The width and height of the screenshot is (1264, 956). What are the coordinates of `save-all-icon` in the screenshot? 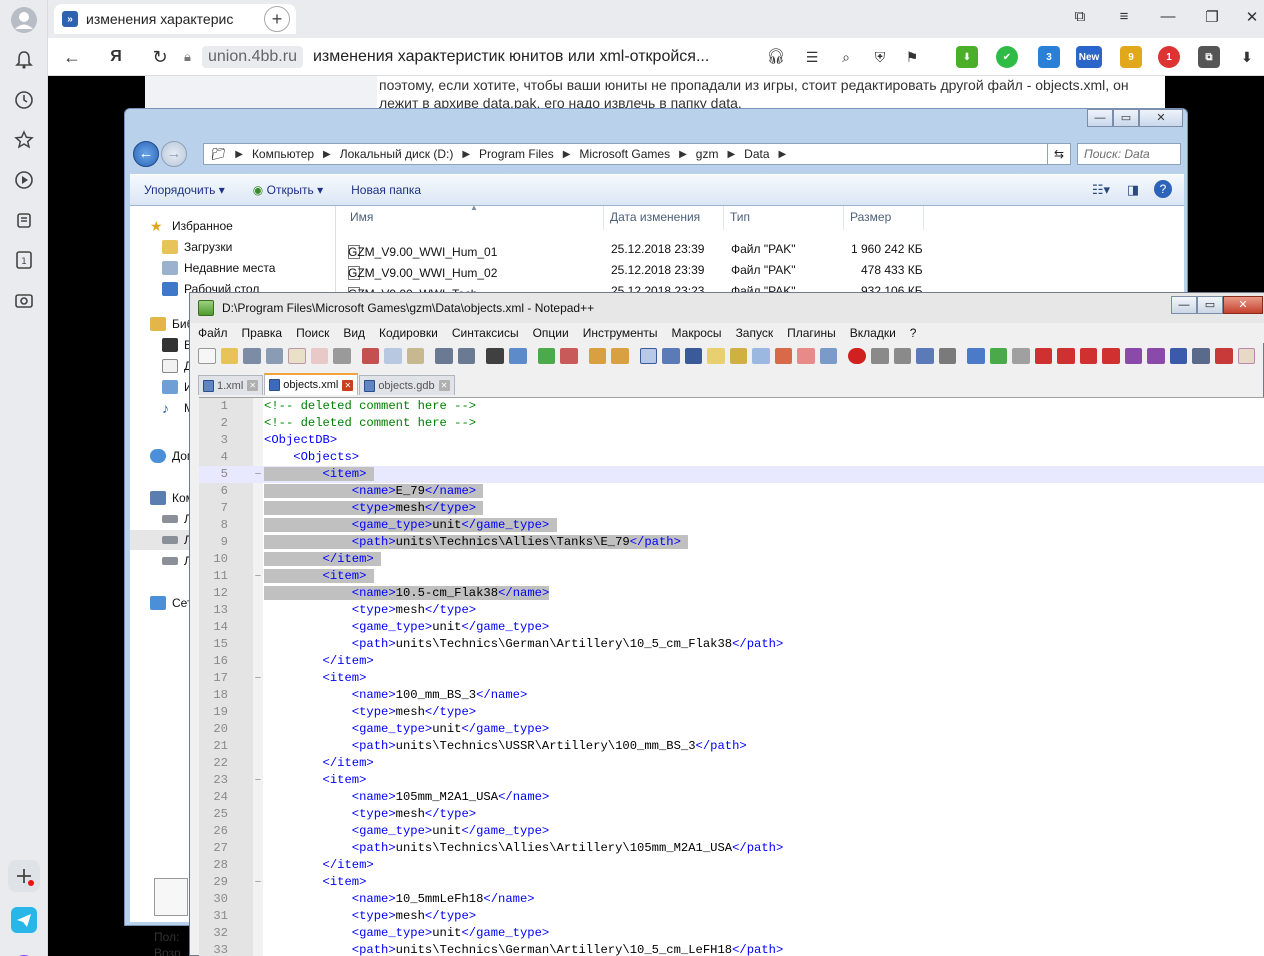 It's located at (274, 356).